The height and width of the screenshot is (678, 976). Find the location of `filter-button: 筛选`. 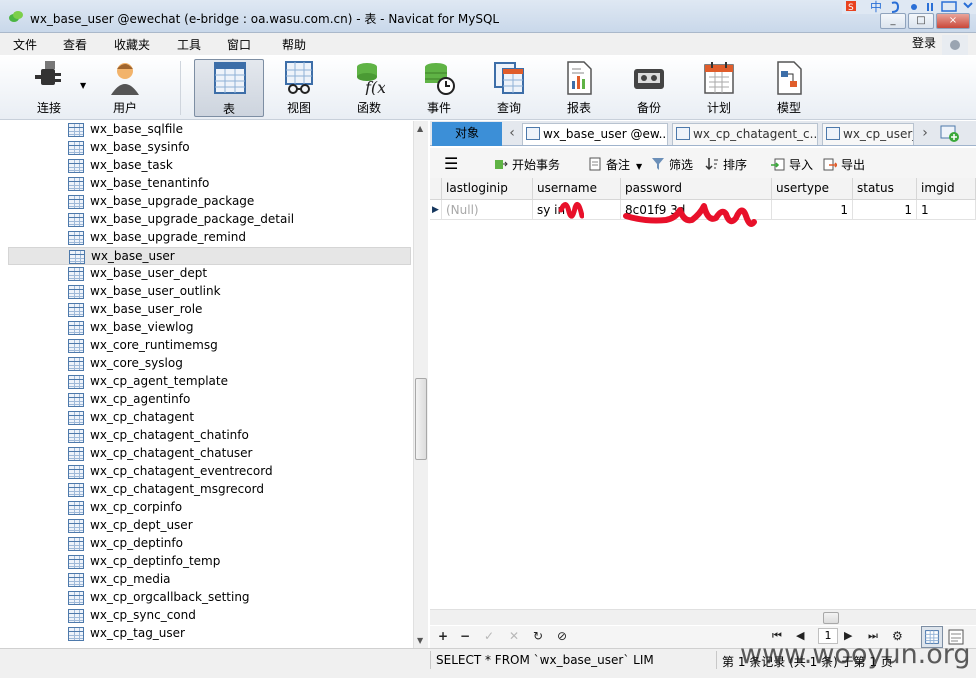

filter-button: 筛选 is located at coordinates (672, 164).